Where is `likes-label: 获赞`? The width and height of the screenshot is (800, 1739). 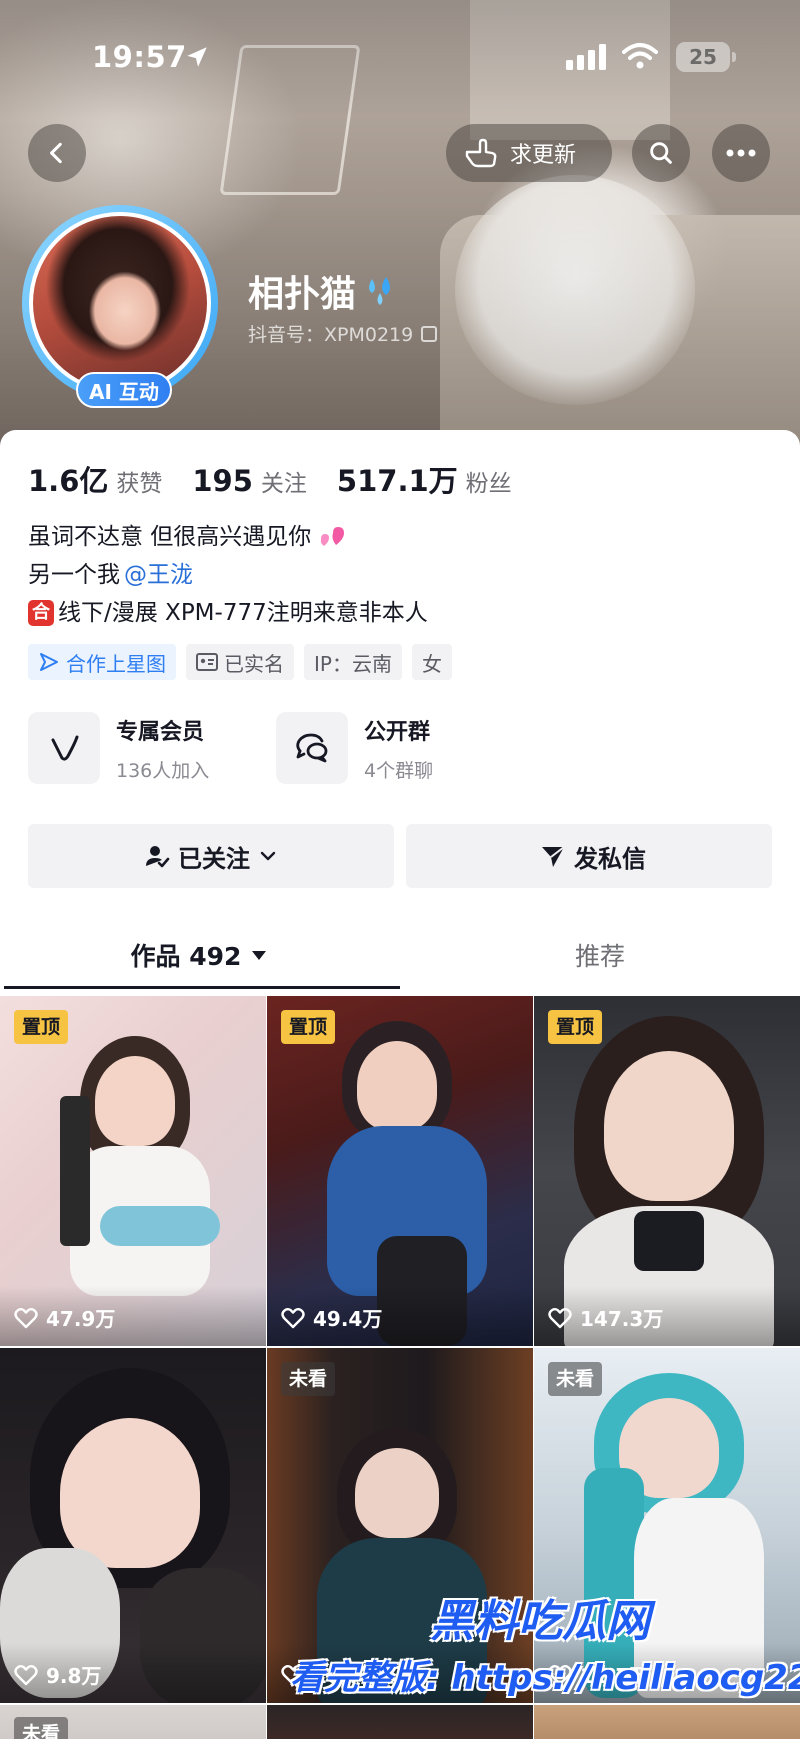 likes-label: 获赞 is located at coordinates (139, 484).